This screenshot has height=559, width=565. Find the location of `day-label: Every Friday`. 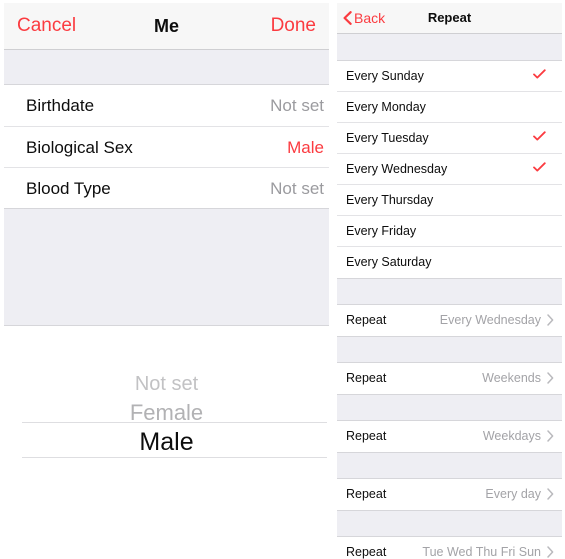

day-label: Every Friday is located at coordinates (381, 231).